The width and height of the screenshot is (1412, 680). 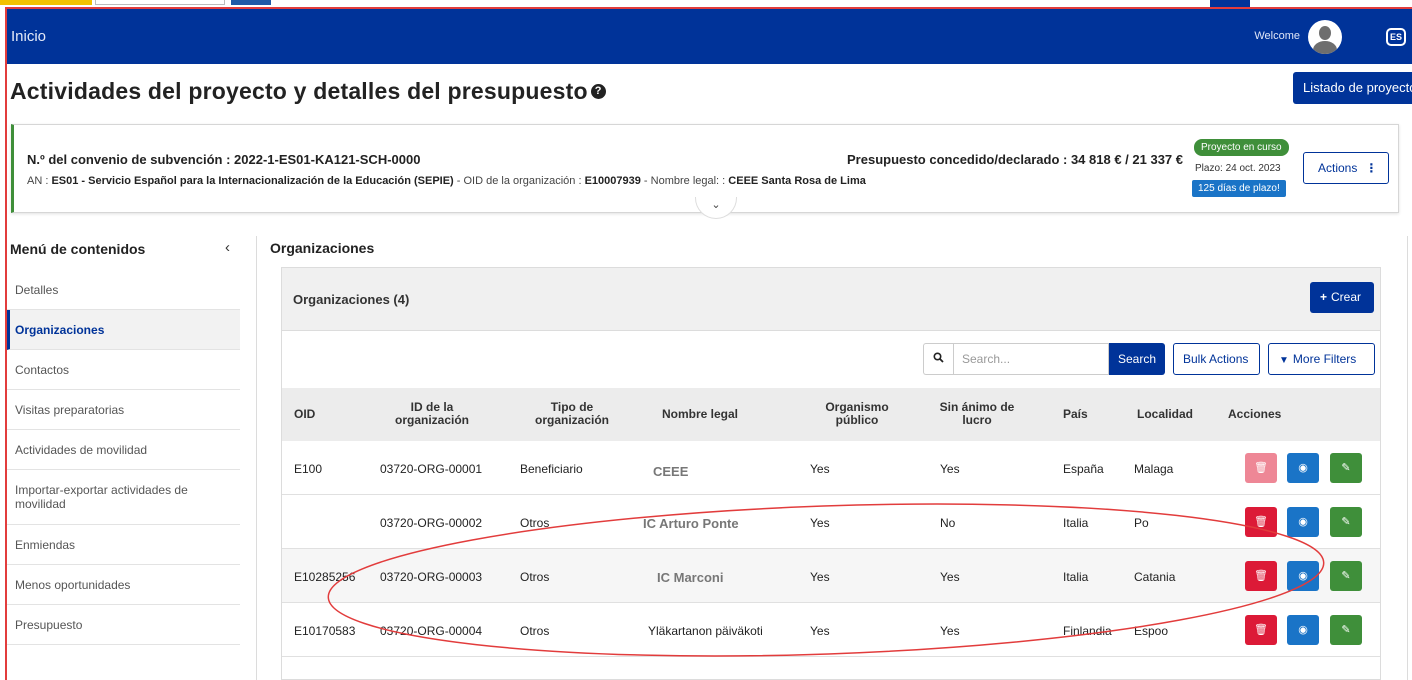 What do you see at coordinates (160, 2) in the screenshot?
I see `top-search-field` at bounding box center [160, 2].